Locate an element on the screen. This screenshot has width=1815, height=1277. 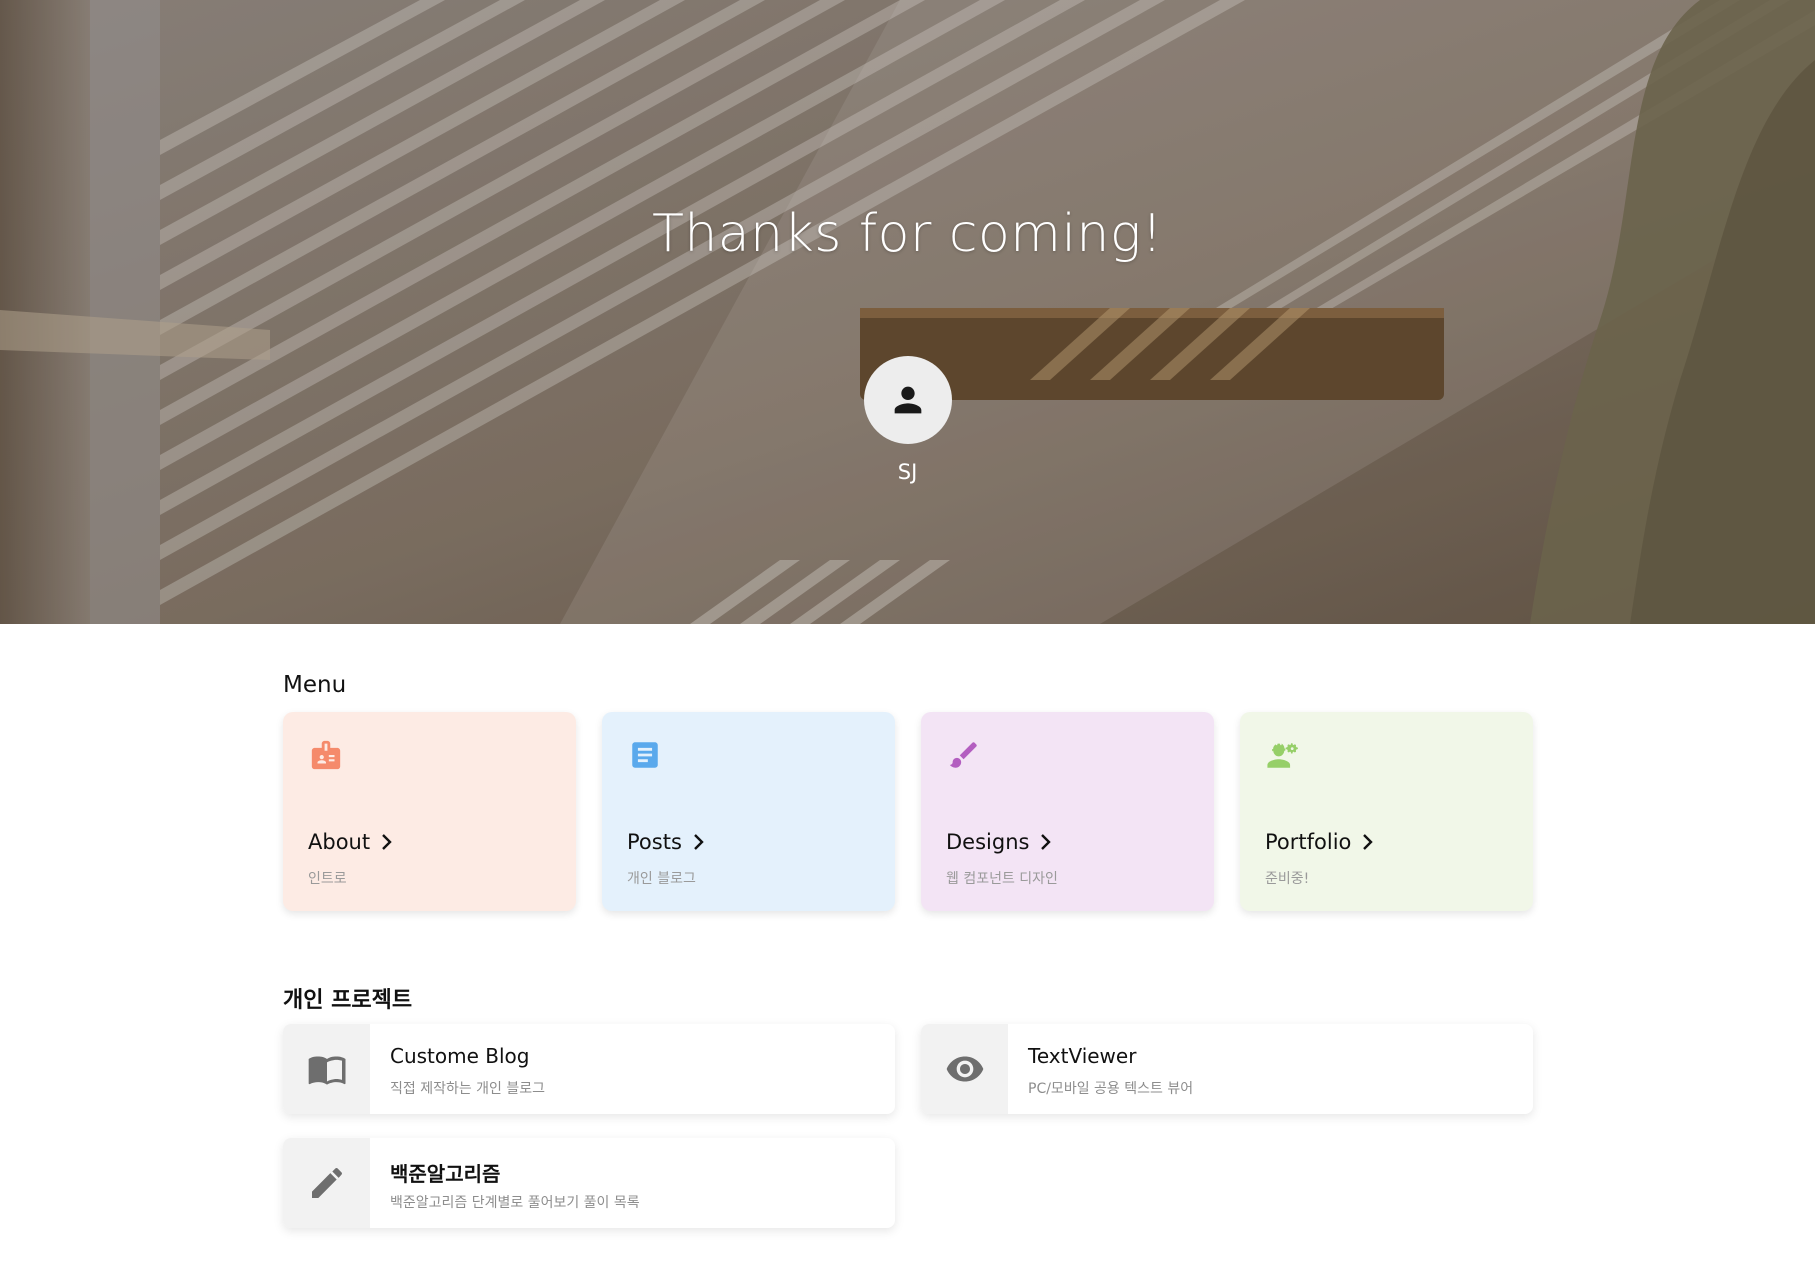
project-card-custome-blog: Custome Blog 직접 제작하는 개인 블로그 is located at coordinates (589, 1069).